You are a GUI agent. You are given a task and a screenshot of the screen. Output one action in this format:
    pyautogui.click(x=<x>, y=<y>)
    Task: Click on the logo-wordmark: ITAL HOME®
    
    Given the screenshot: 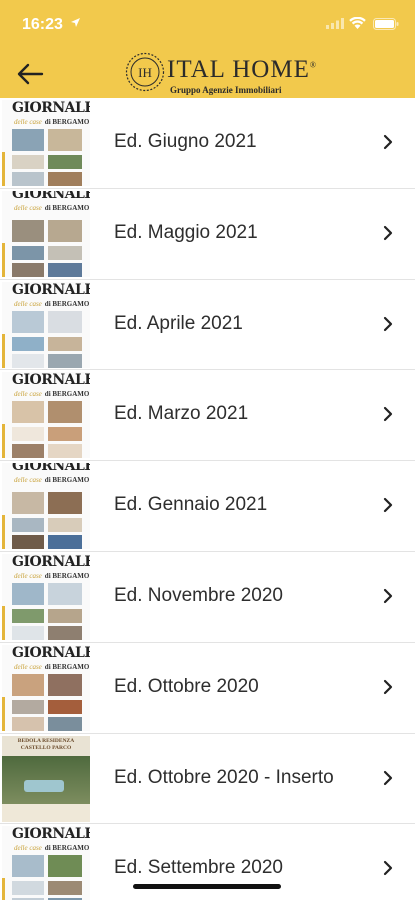 What is the action you would take?
    pyautogui.click(x=242, y=70)
    